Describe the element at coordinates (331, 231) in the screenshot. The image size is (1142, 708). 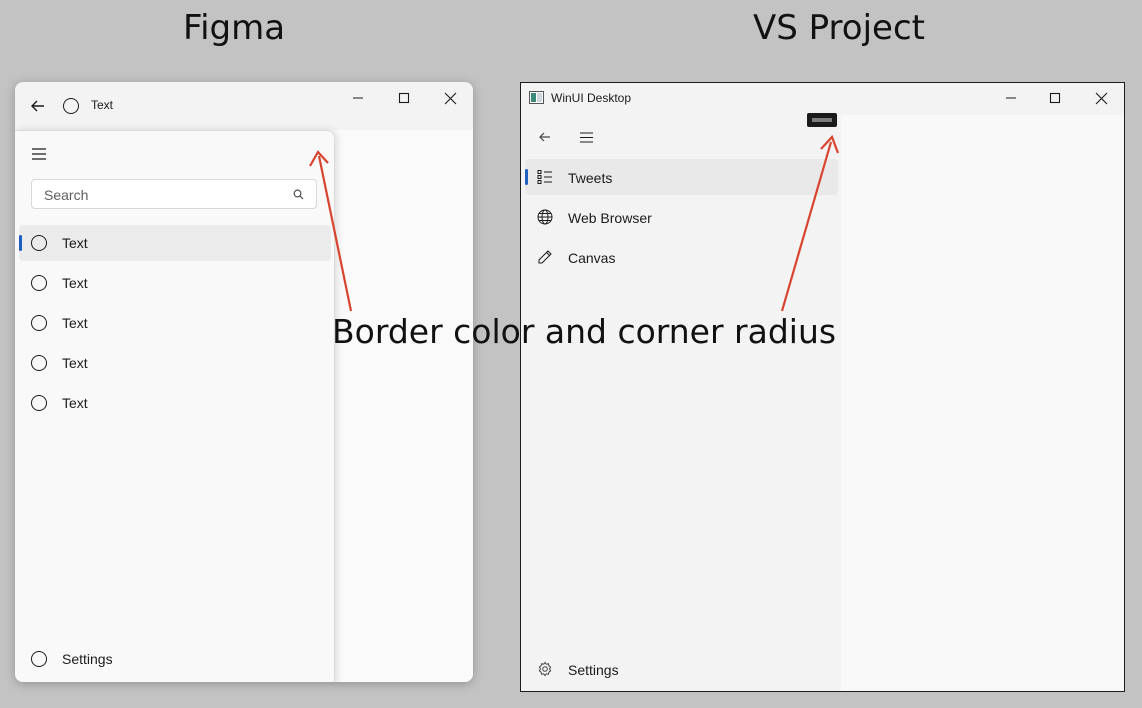
I see `arrow-left` at that location.